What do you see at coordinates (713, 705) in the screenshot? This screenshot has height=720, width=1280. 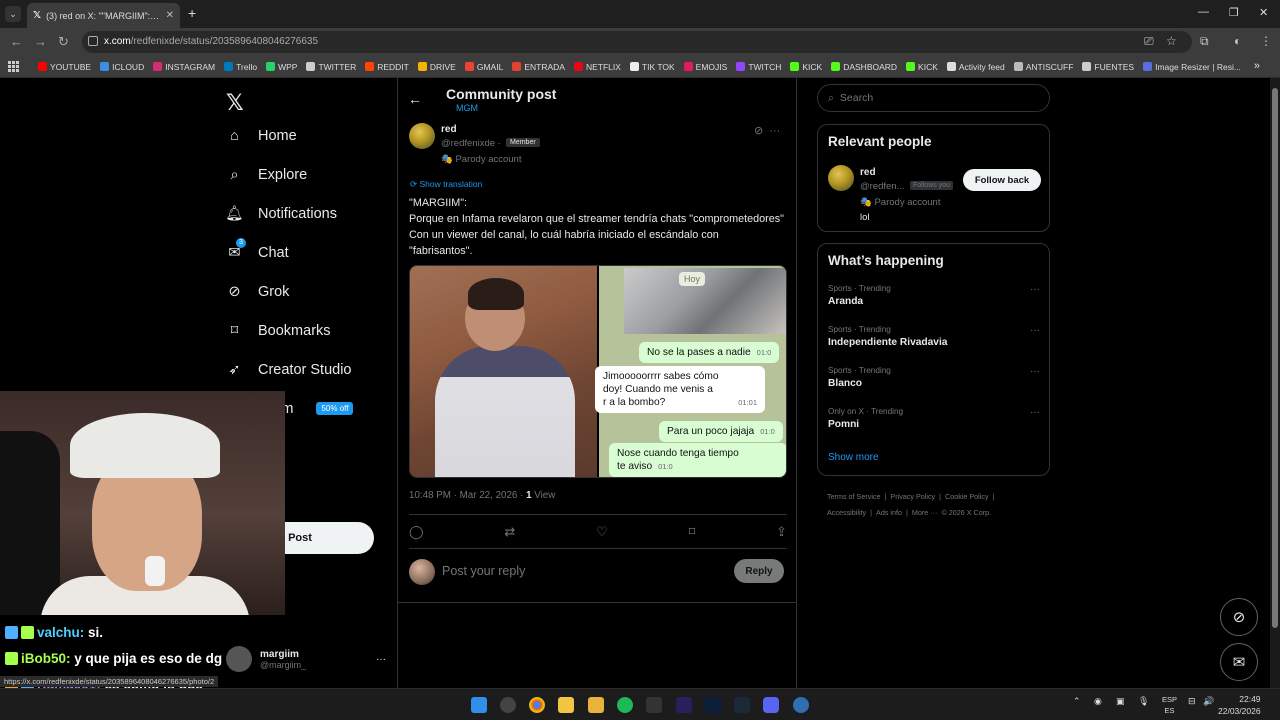 I see `photoshop-icon` at bounding box center [713, 705].